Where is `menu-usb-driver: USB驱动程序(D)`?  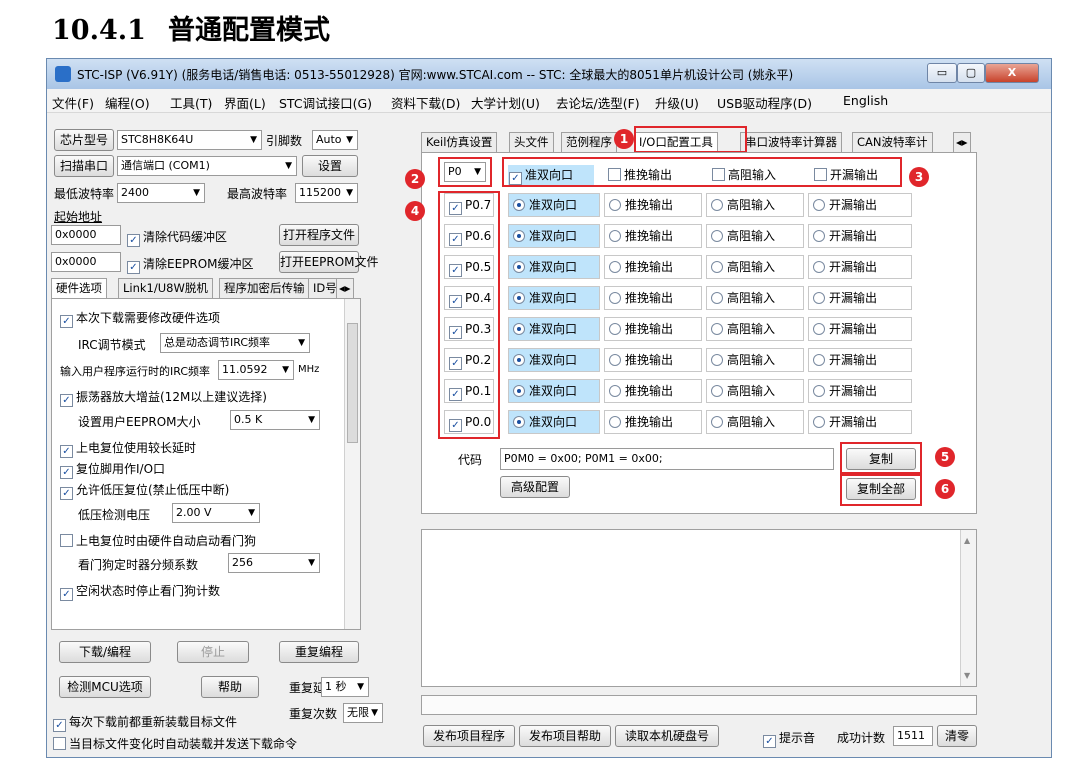 menu-usb-driver: USB驱动程序(D) is located at coordinates (764, 102).